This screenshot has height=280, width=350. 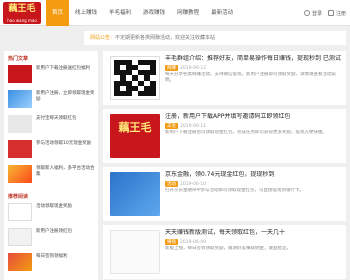 What do you see at coordinates (193, 242) in the screenshot?
I see `article-date: 2019-06-09` at bounding box center [193, 242].